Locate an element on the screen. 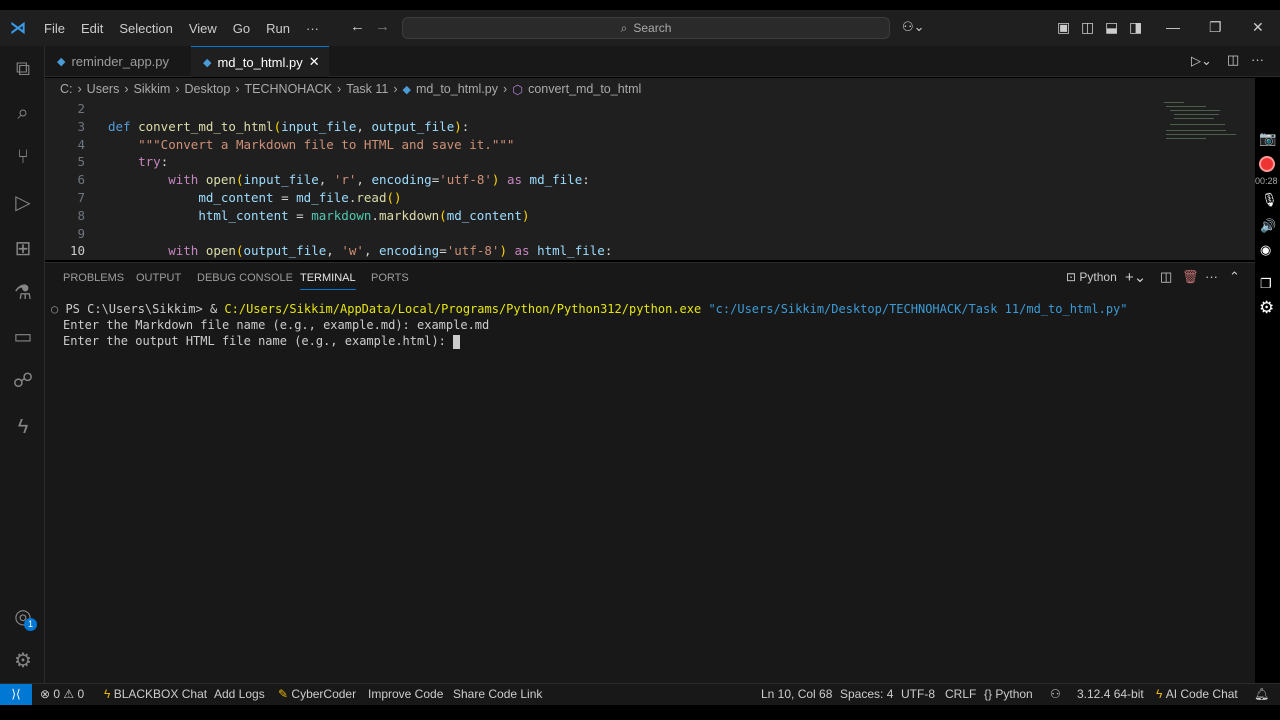 Image resolution: width=1280 pixels, height=720 pixels. camera-icon: 📷 is located at coordinates (1267, 138).